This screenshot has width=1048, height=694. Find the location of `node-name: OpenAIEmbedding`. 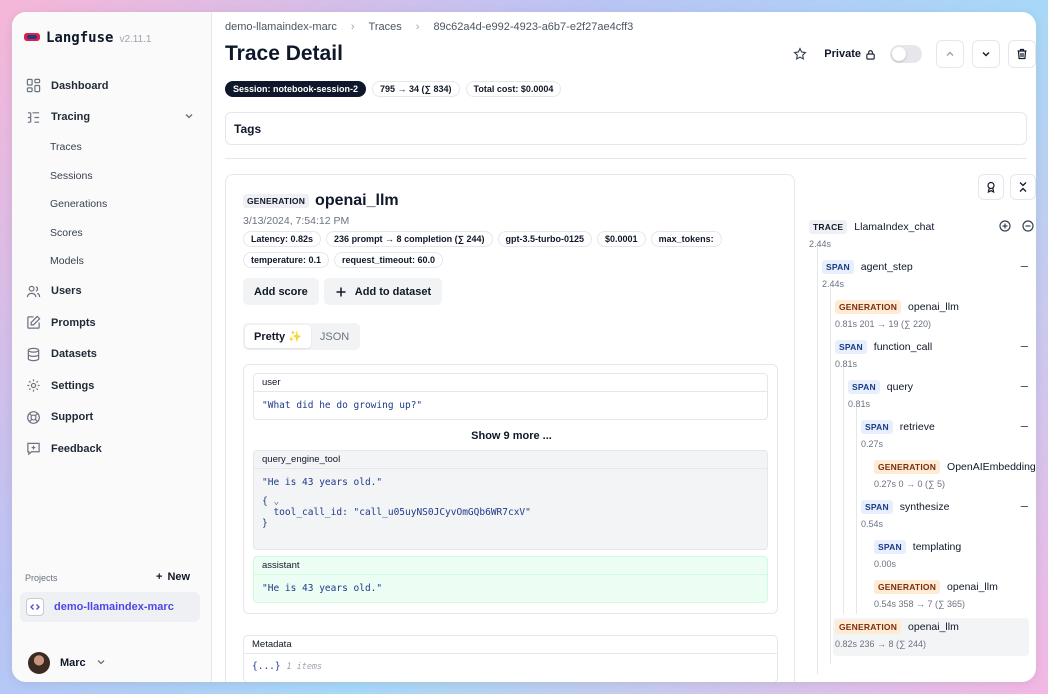

node-name: OpenAIEmbedding is located at coordinates (991, 467).